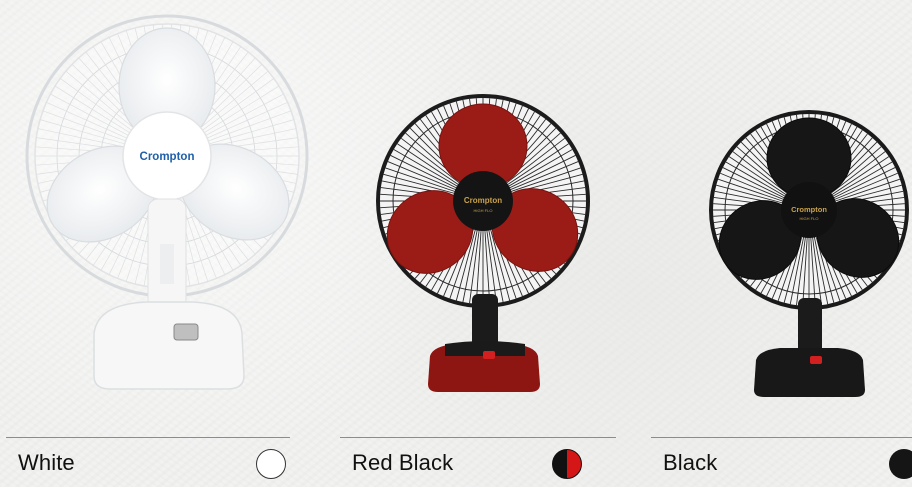 The width and height of the screenshot is (912, 487). What do you see at coordinates (483, 200) in the screenshot?
I see `red-fan-brand-logo: Crompton` at bounding box center [483, 200].